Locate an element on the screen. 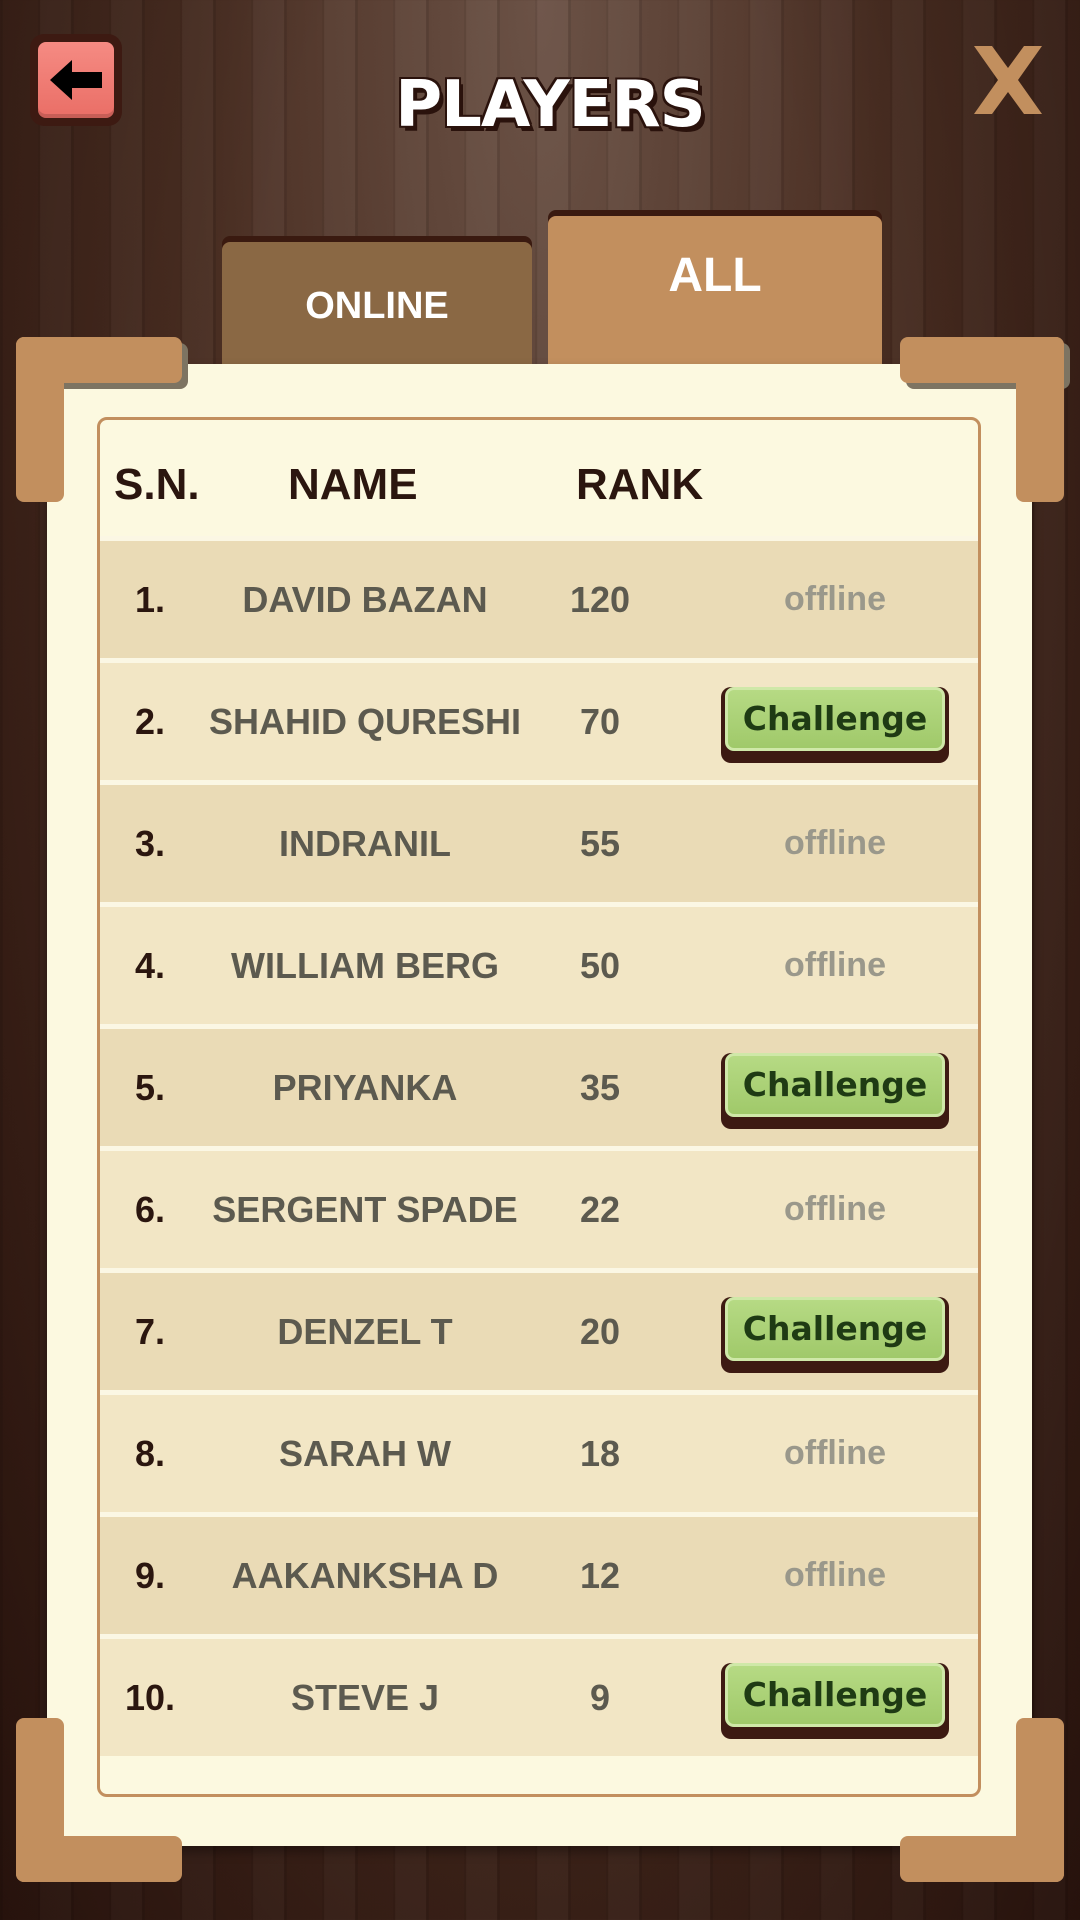  row-rank: 18 is located at coordinates (600, 1453).